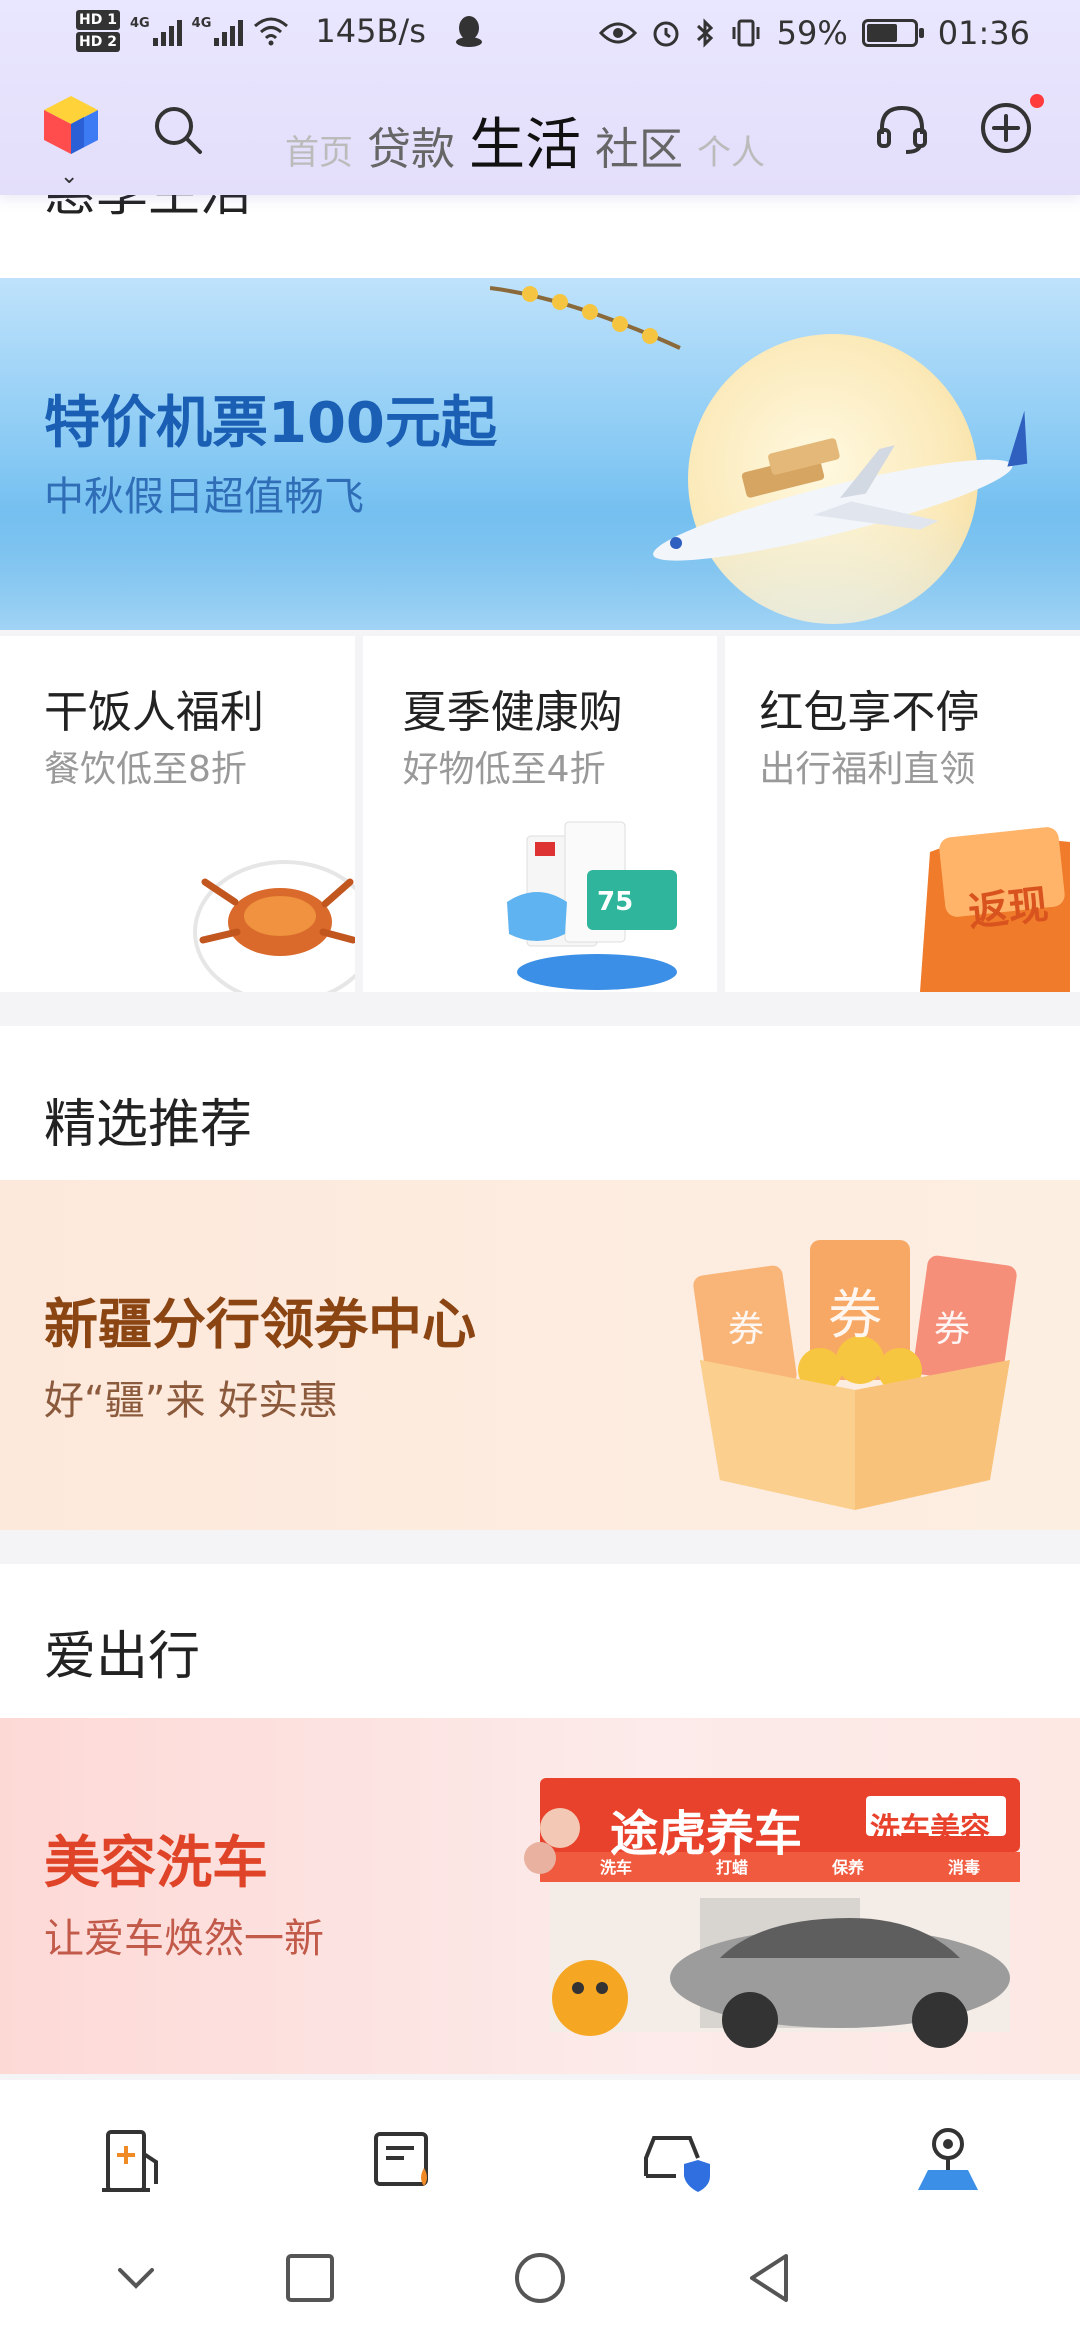 The height and width of the screenshot is (2340, 1080). I want to click on flight-banner-title: 特价机票100元起, so click(270, 423).